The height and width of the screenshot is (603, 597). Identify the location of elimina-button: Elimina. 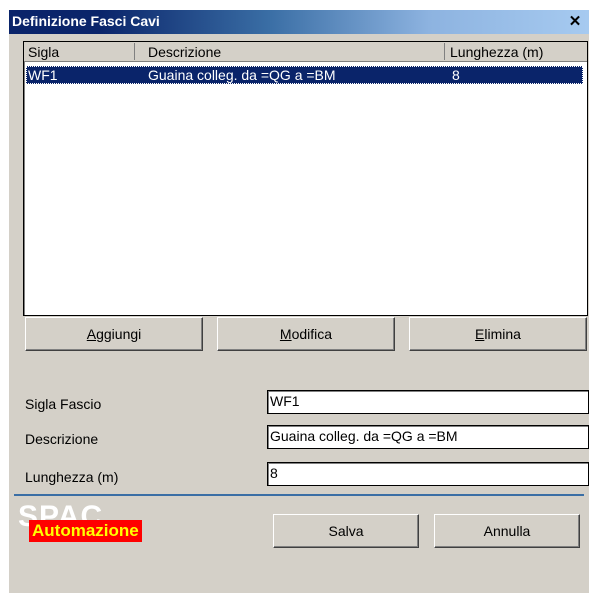
(498, 334).